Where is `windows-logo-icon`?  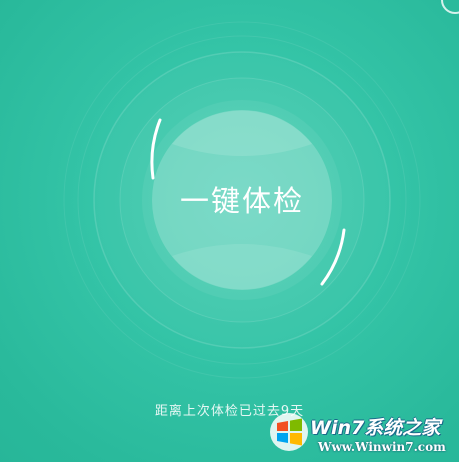
windows-logo-icon is located at coordinates (289, 432).